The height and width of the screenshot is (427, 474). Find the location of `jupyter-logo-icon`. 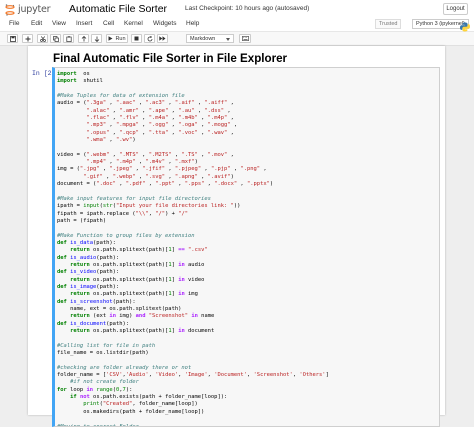

jupyter-logo-icon is located at coordinates (10, 9).